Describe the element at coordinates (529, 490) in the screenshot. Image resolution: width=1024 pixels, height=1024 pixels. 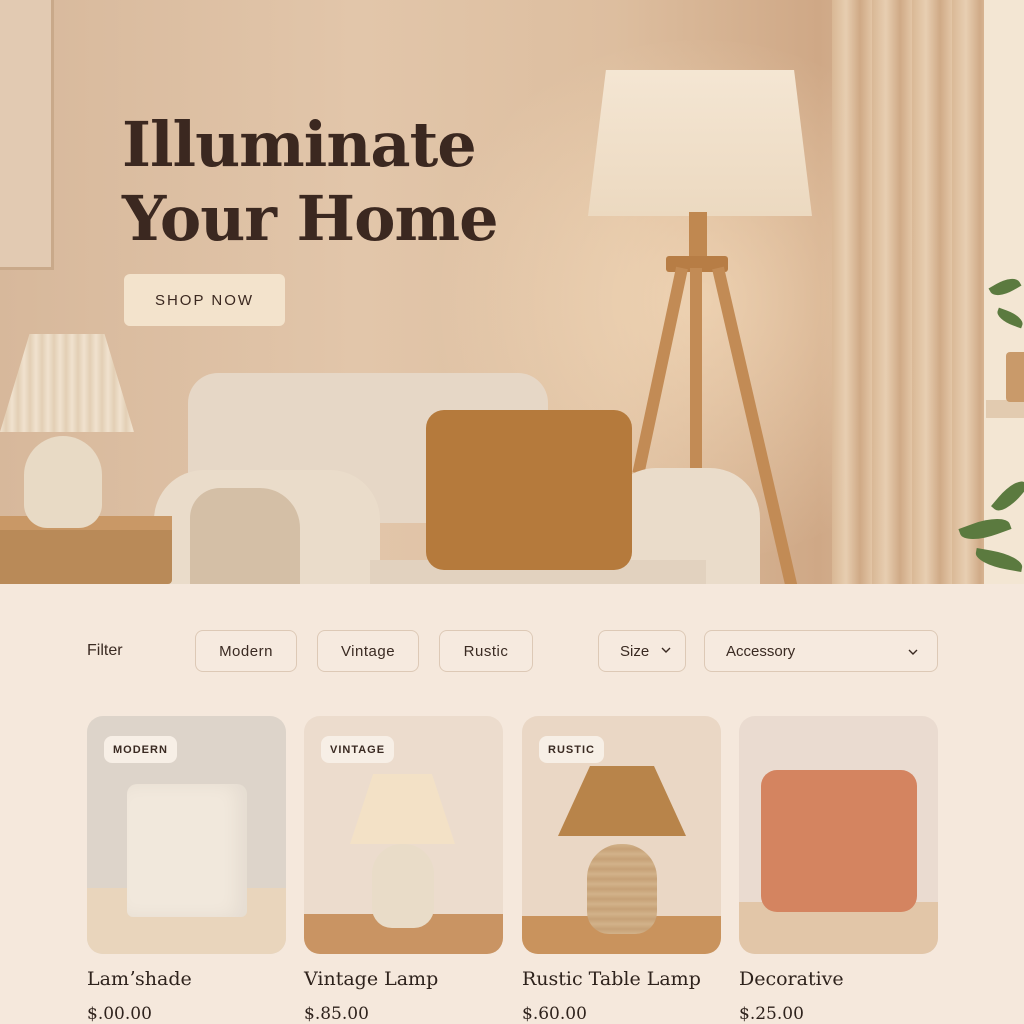
I see `sofa-pillow` at that location.